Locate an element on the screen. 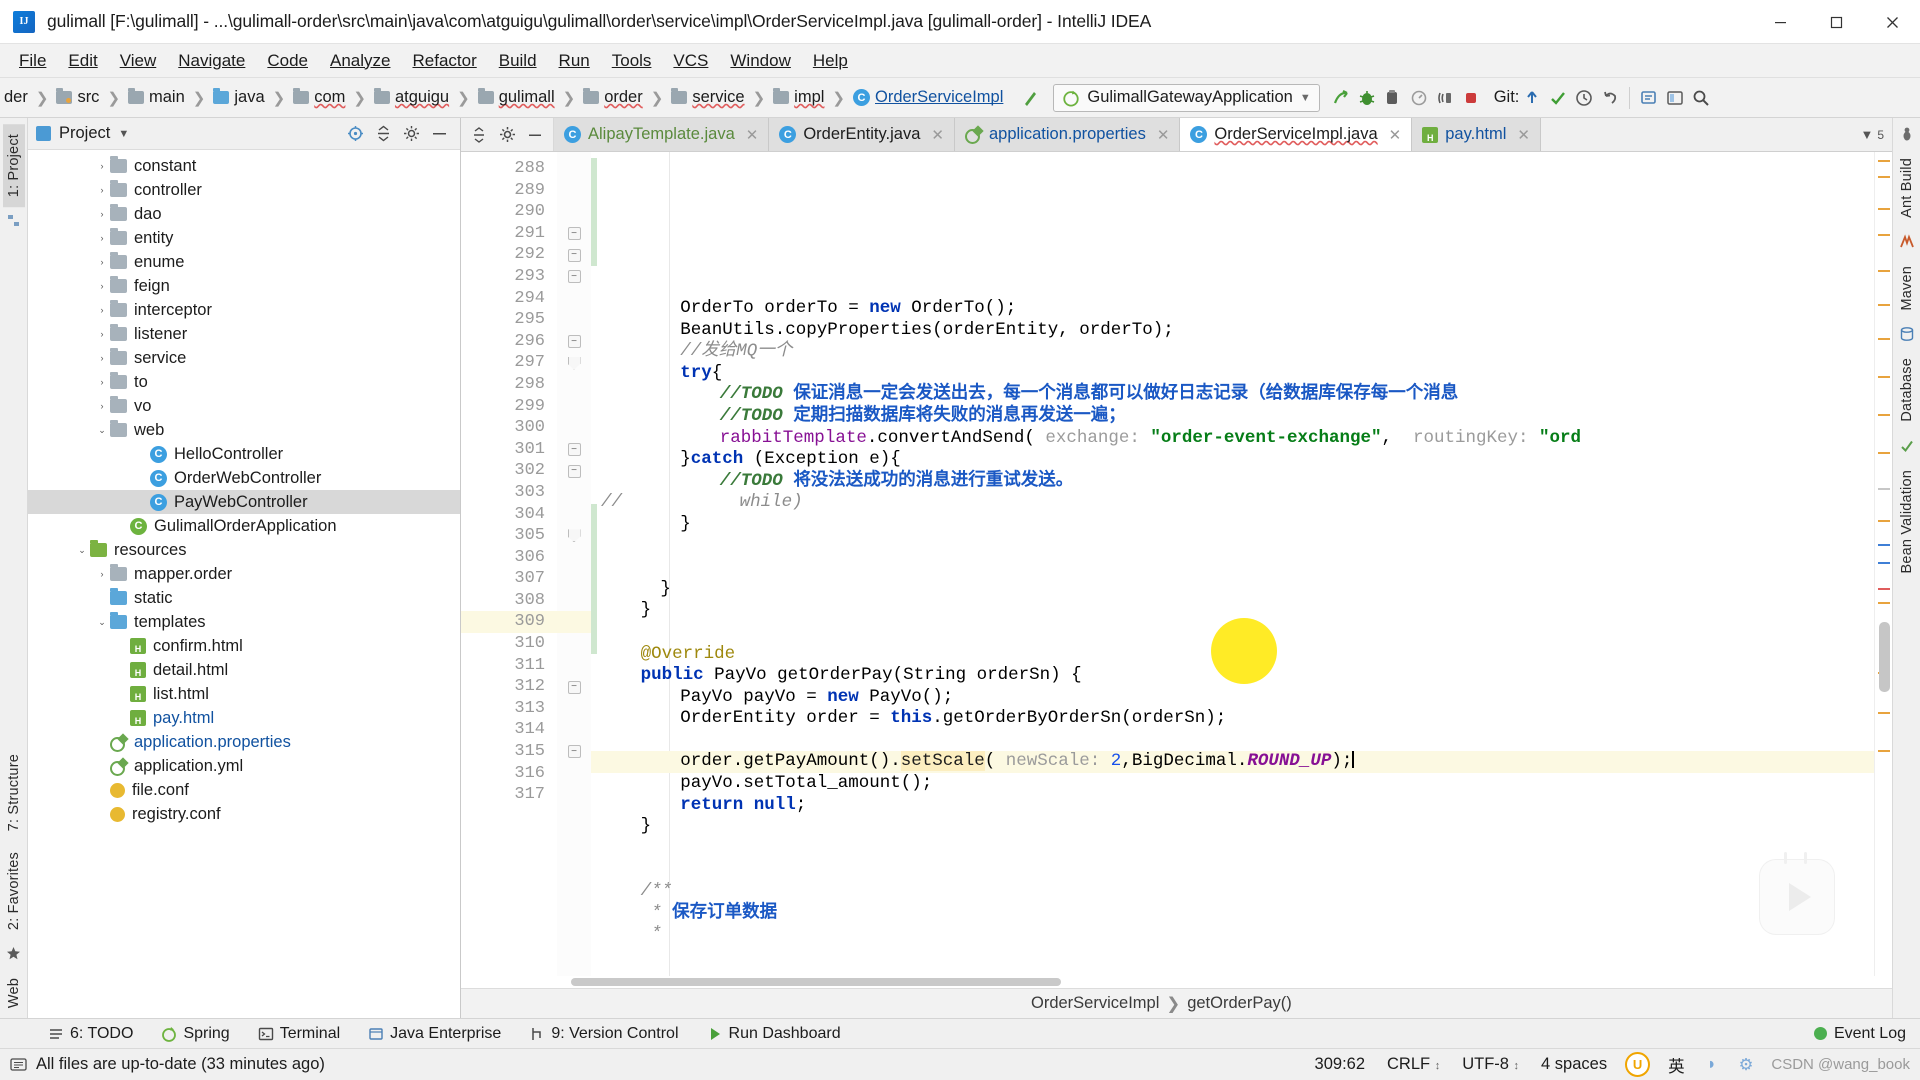 The width and height of the screenshot is (1920, 1080). code-line: payVo.setTotal_amount(); is located at coordinates (1232, 784).